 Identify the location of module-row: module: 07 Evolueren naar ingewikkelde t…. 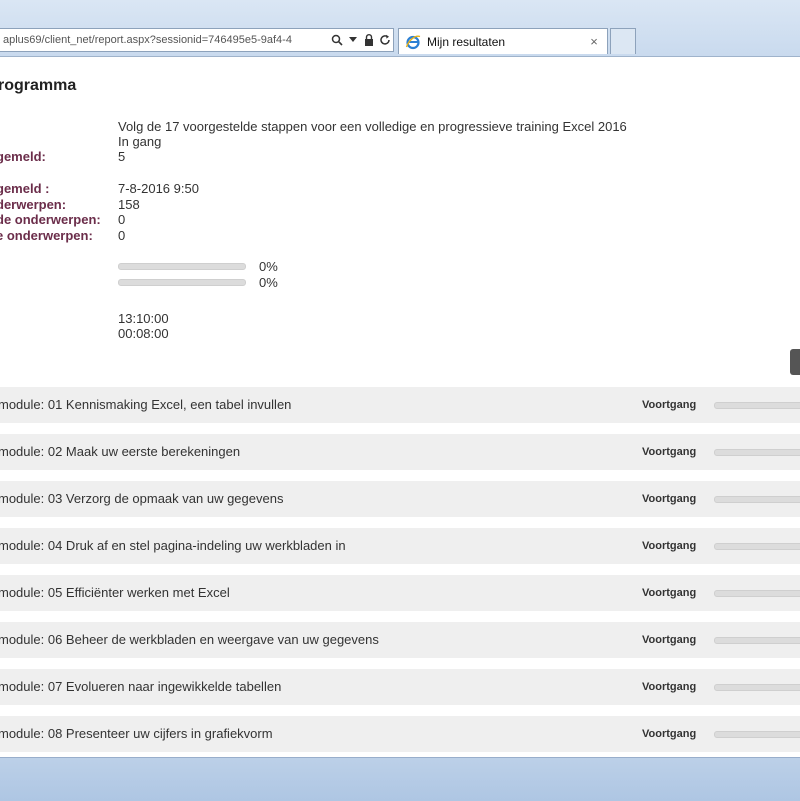
(400, 687).